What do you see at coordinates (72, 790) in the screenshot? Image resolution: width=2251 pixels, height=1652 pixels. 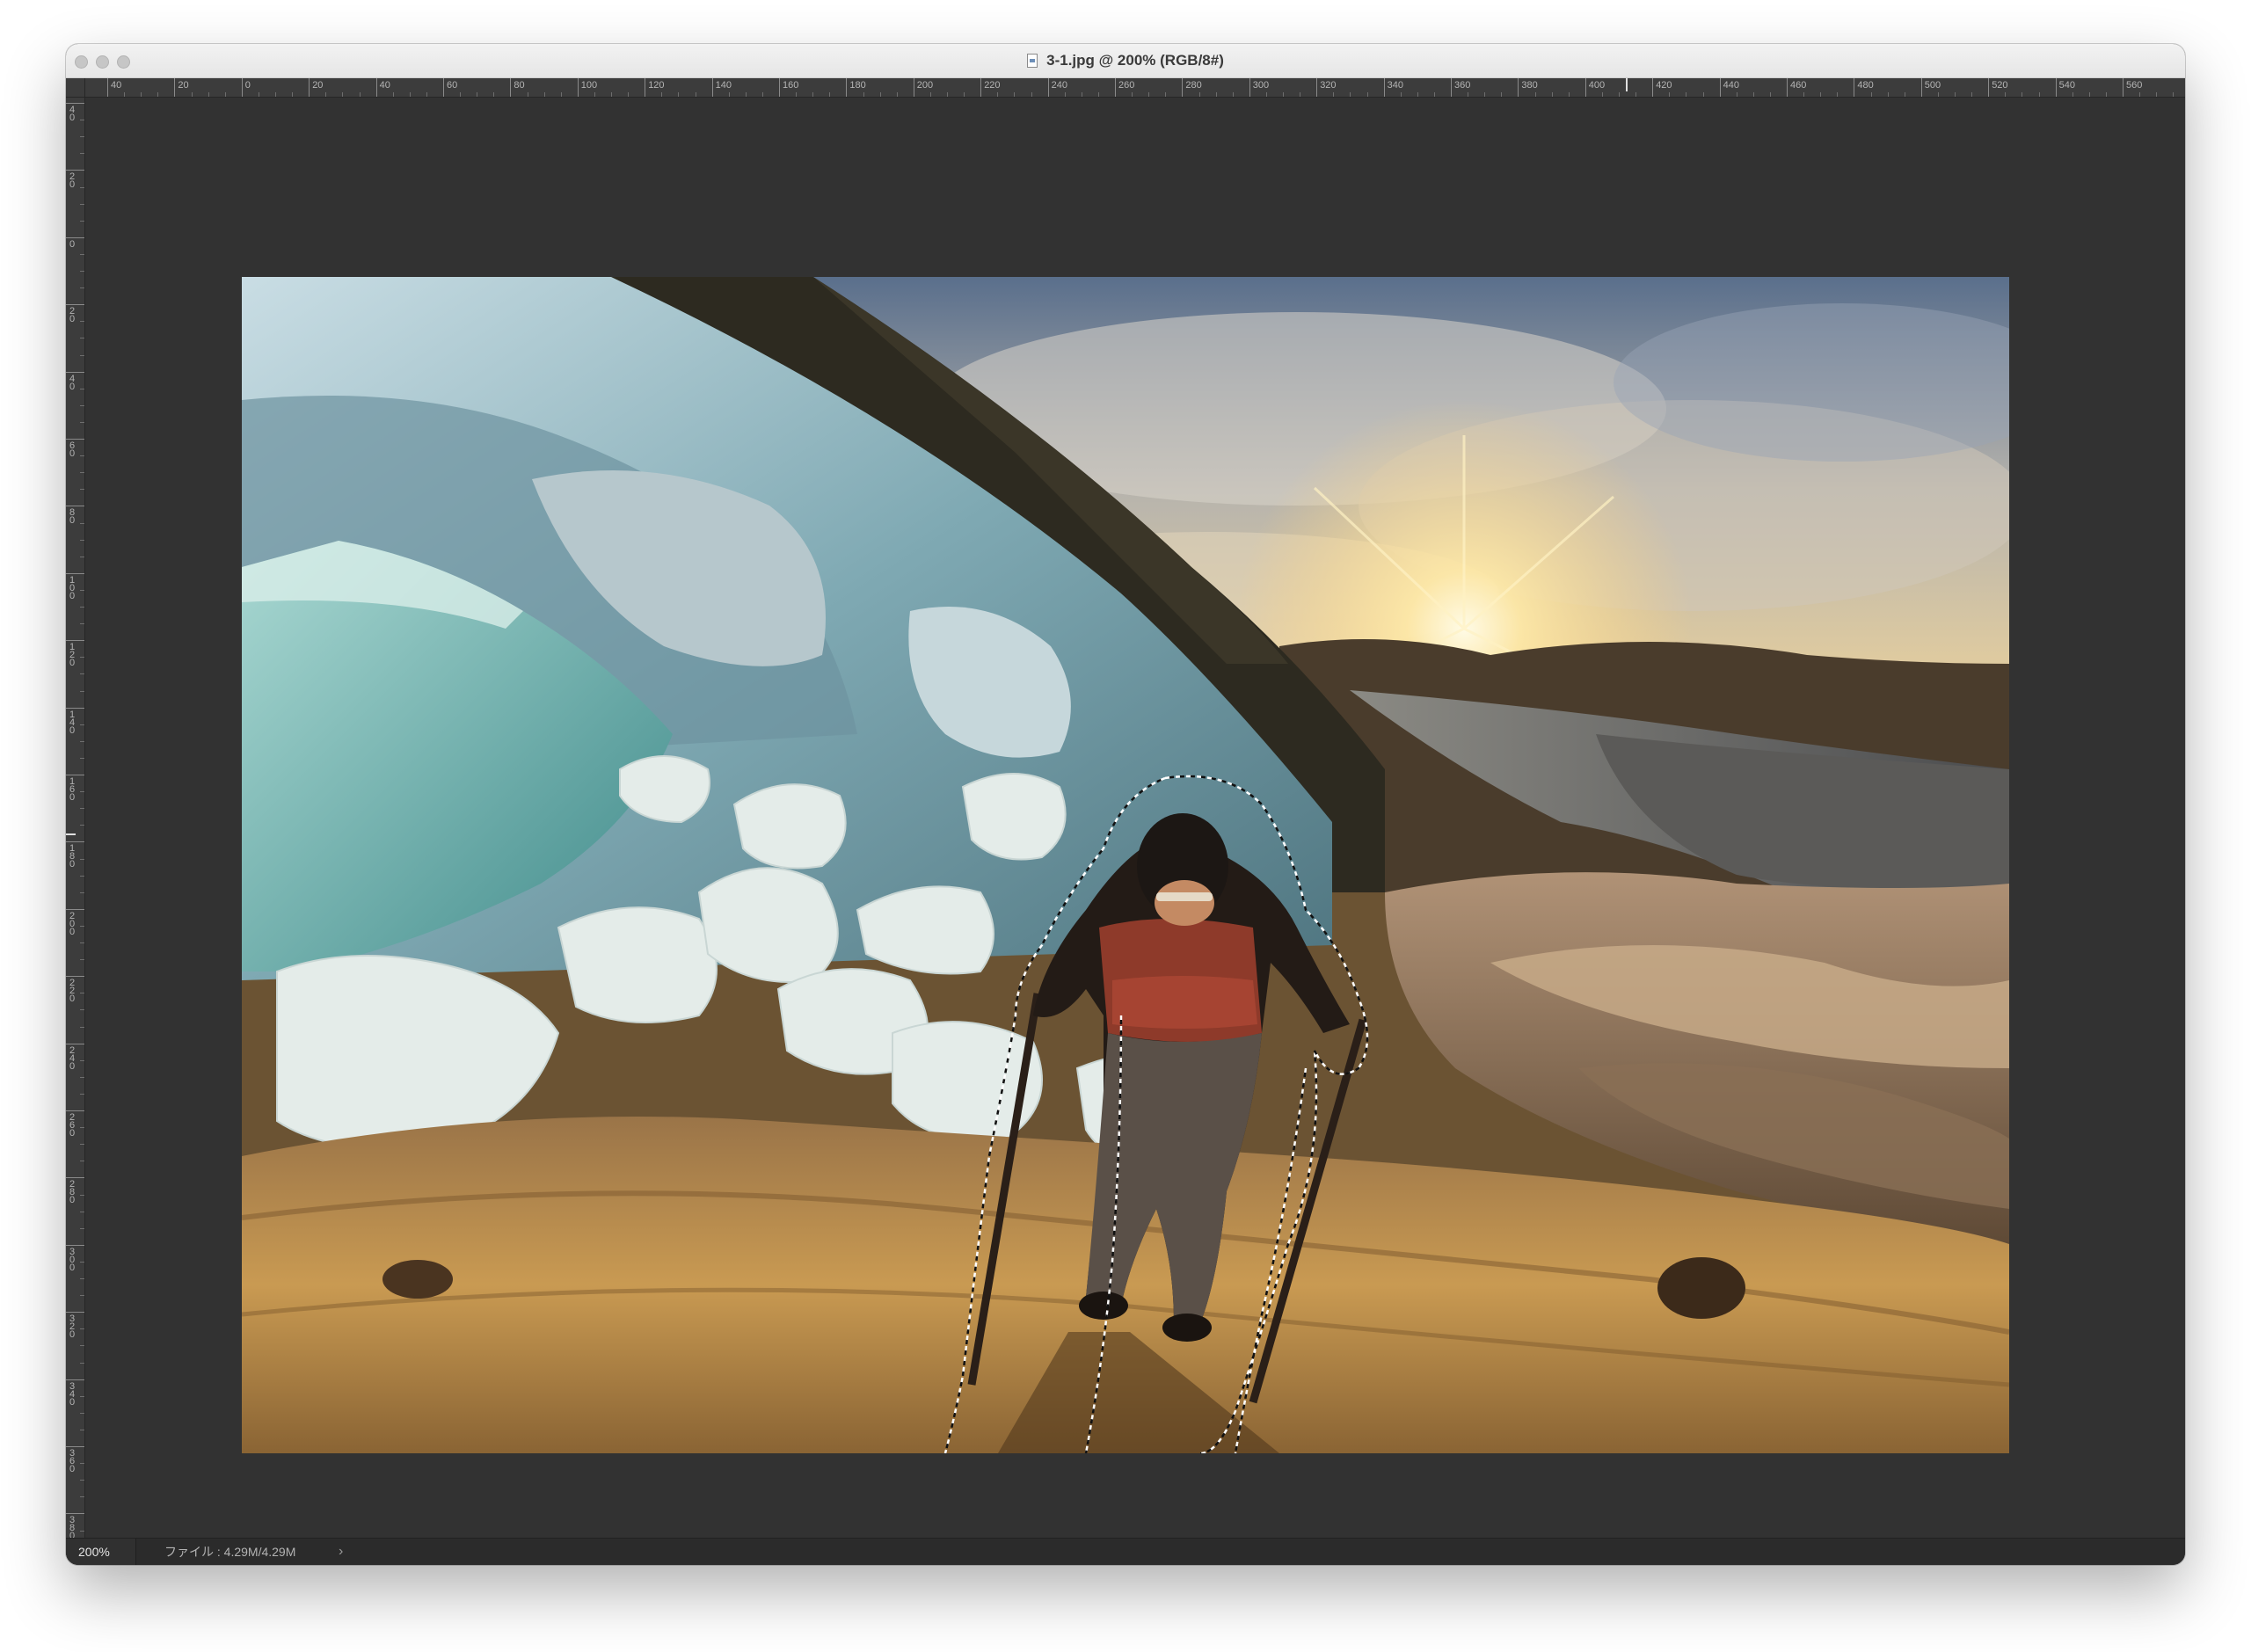 I see `ruler-tick-label: 160` at bounding box center [72, 790].